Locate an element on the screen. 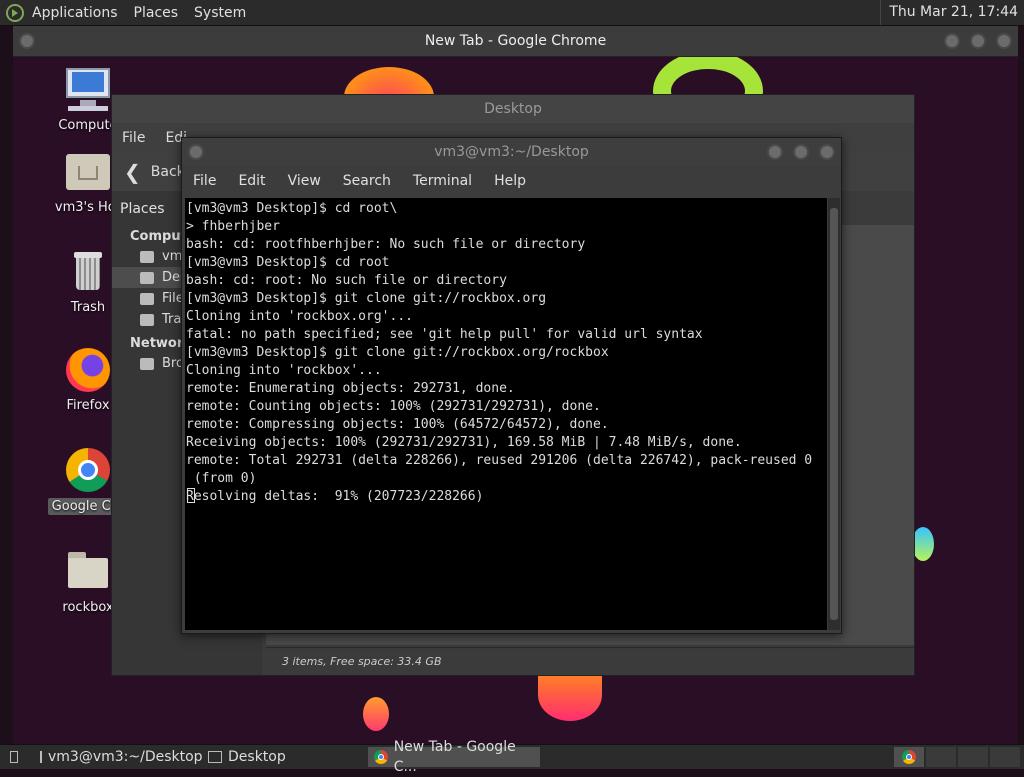 The width and height of the screenshot is (1024, 777). scrollbar-thumb is located at coordinates (834, 414).